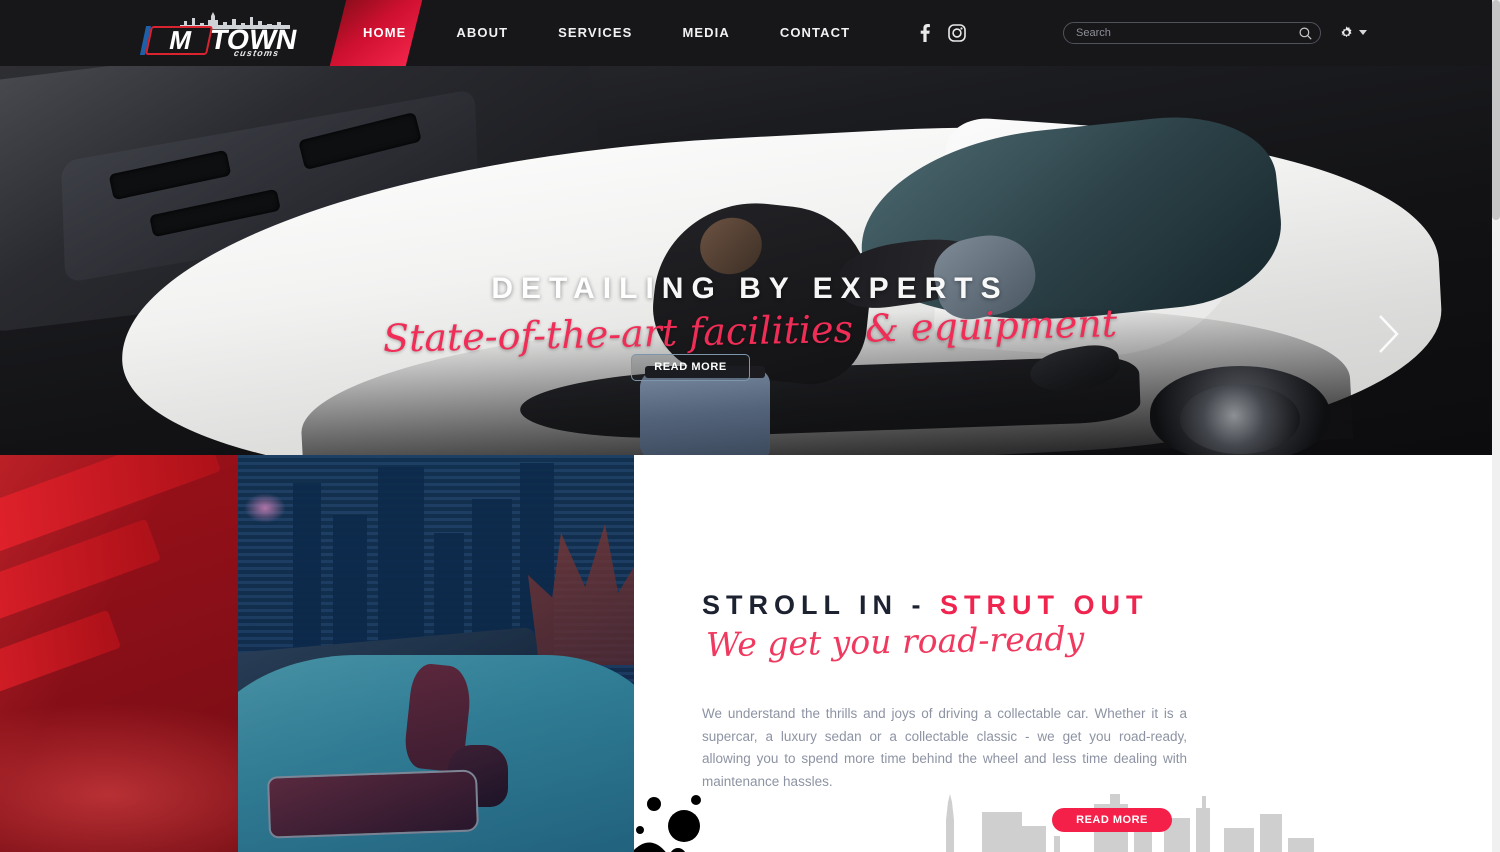  I want to click on scrollbar-thumb, so click(1496, 110).